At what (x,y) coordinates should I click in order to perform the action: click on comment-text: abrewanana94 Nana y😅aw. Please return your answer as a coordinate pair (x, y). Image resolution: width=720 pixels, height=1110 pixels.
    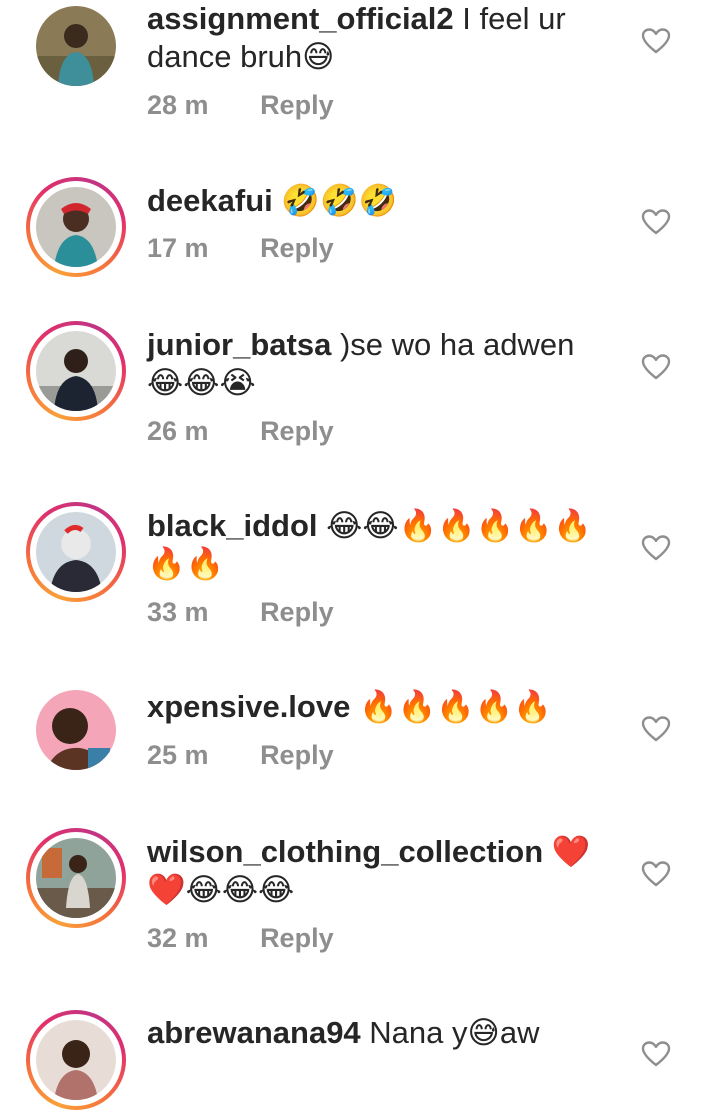
    Looking at the image, I should click on (382, 1033).